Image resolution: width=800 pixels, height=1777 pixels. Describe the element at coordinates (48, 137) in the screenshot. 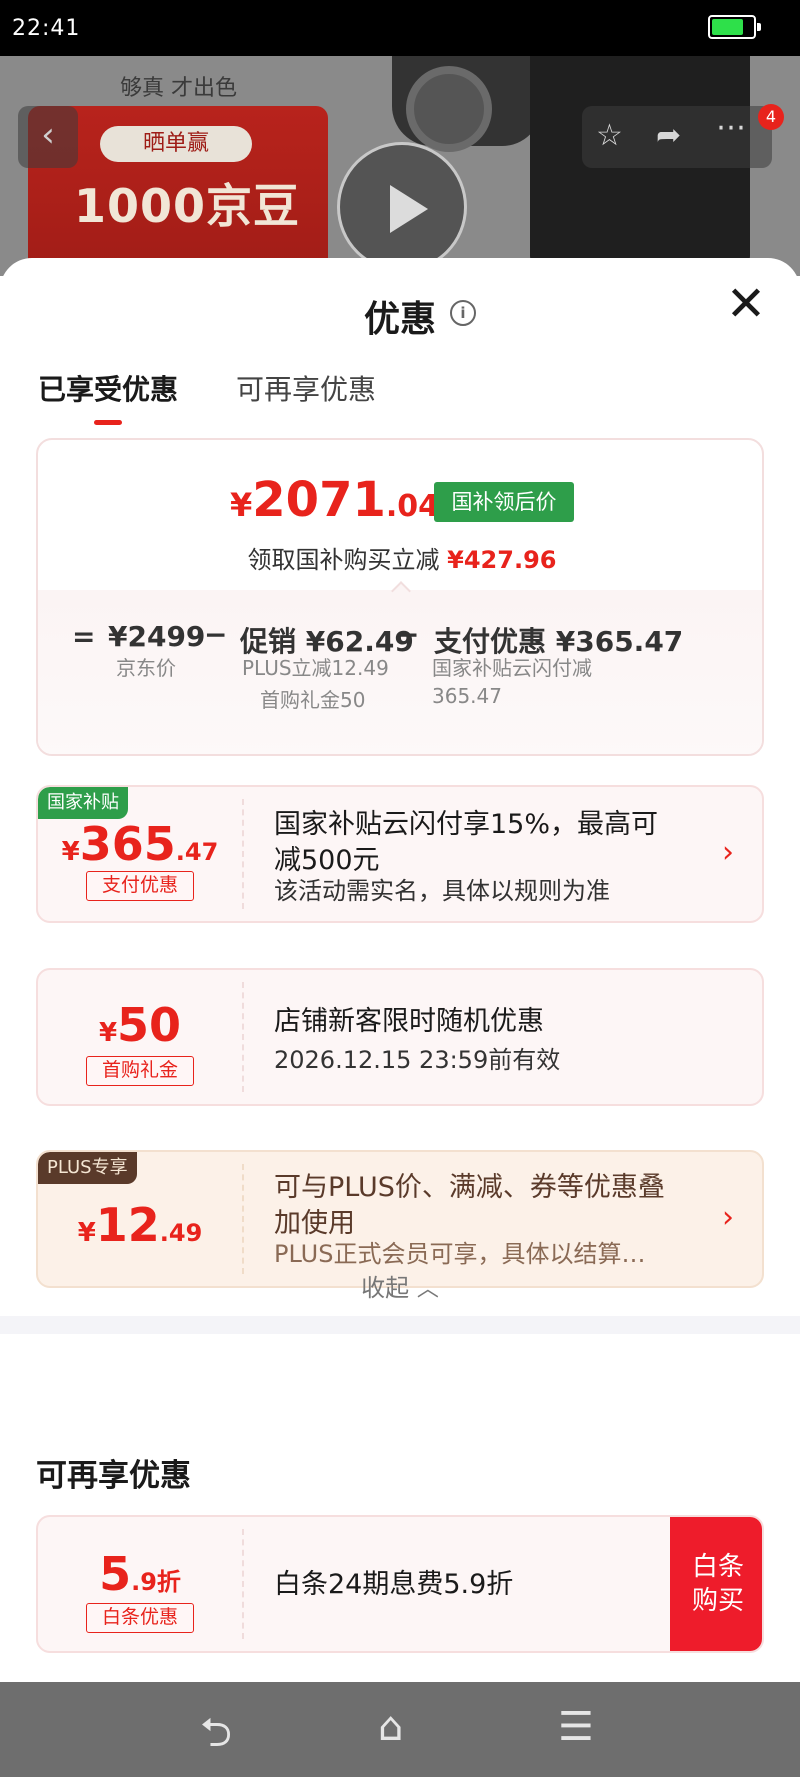

I see `back-arrow-icon: ‹` at that location.